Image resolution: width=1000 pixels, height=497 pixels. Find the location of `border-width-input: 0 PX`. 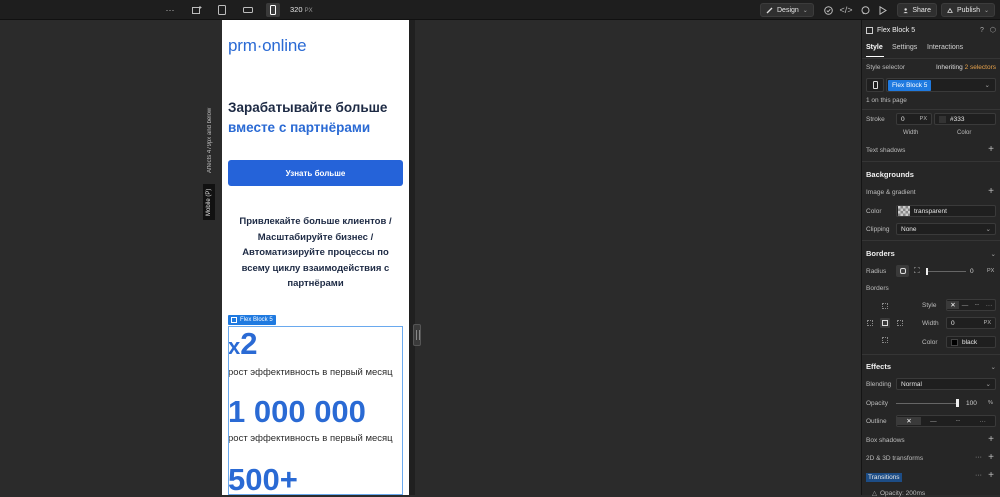

border-width-input: 0 PX is located at coordinates (971, 323).